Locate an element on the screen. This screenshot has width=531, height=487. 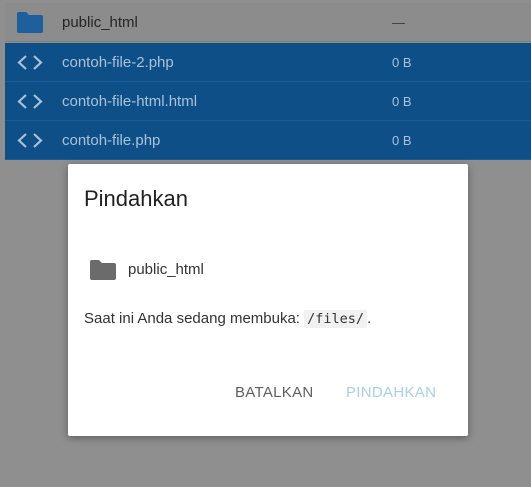
file-row-contoh-file: contoh-file.php 0 B is located at coordinates (268, 140).